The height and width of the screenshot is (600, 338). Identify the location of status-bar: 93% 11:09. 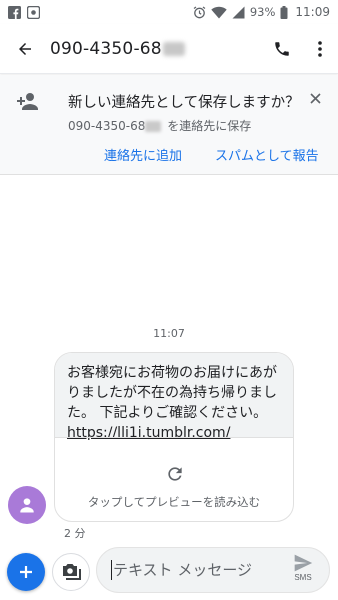
(169, 12).